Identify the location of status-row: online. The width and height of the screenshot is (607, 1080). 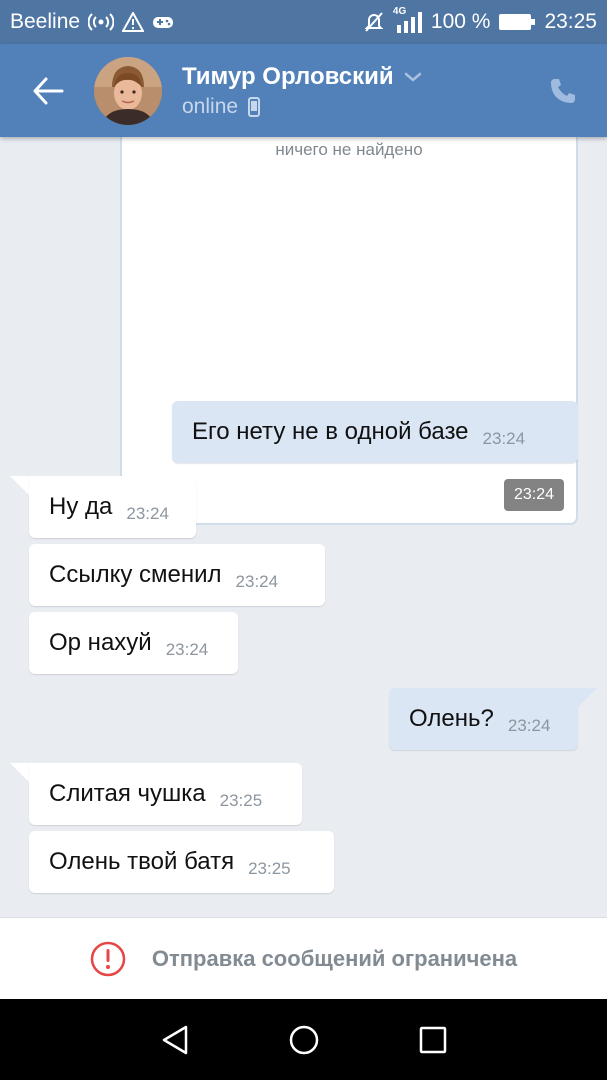
(302, 107).